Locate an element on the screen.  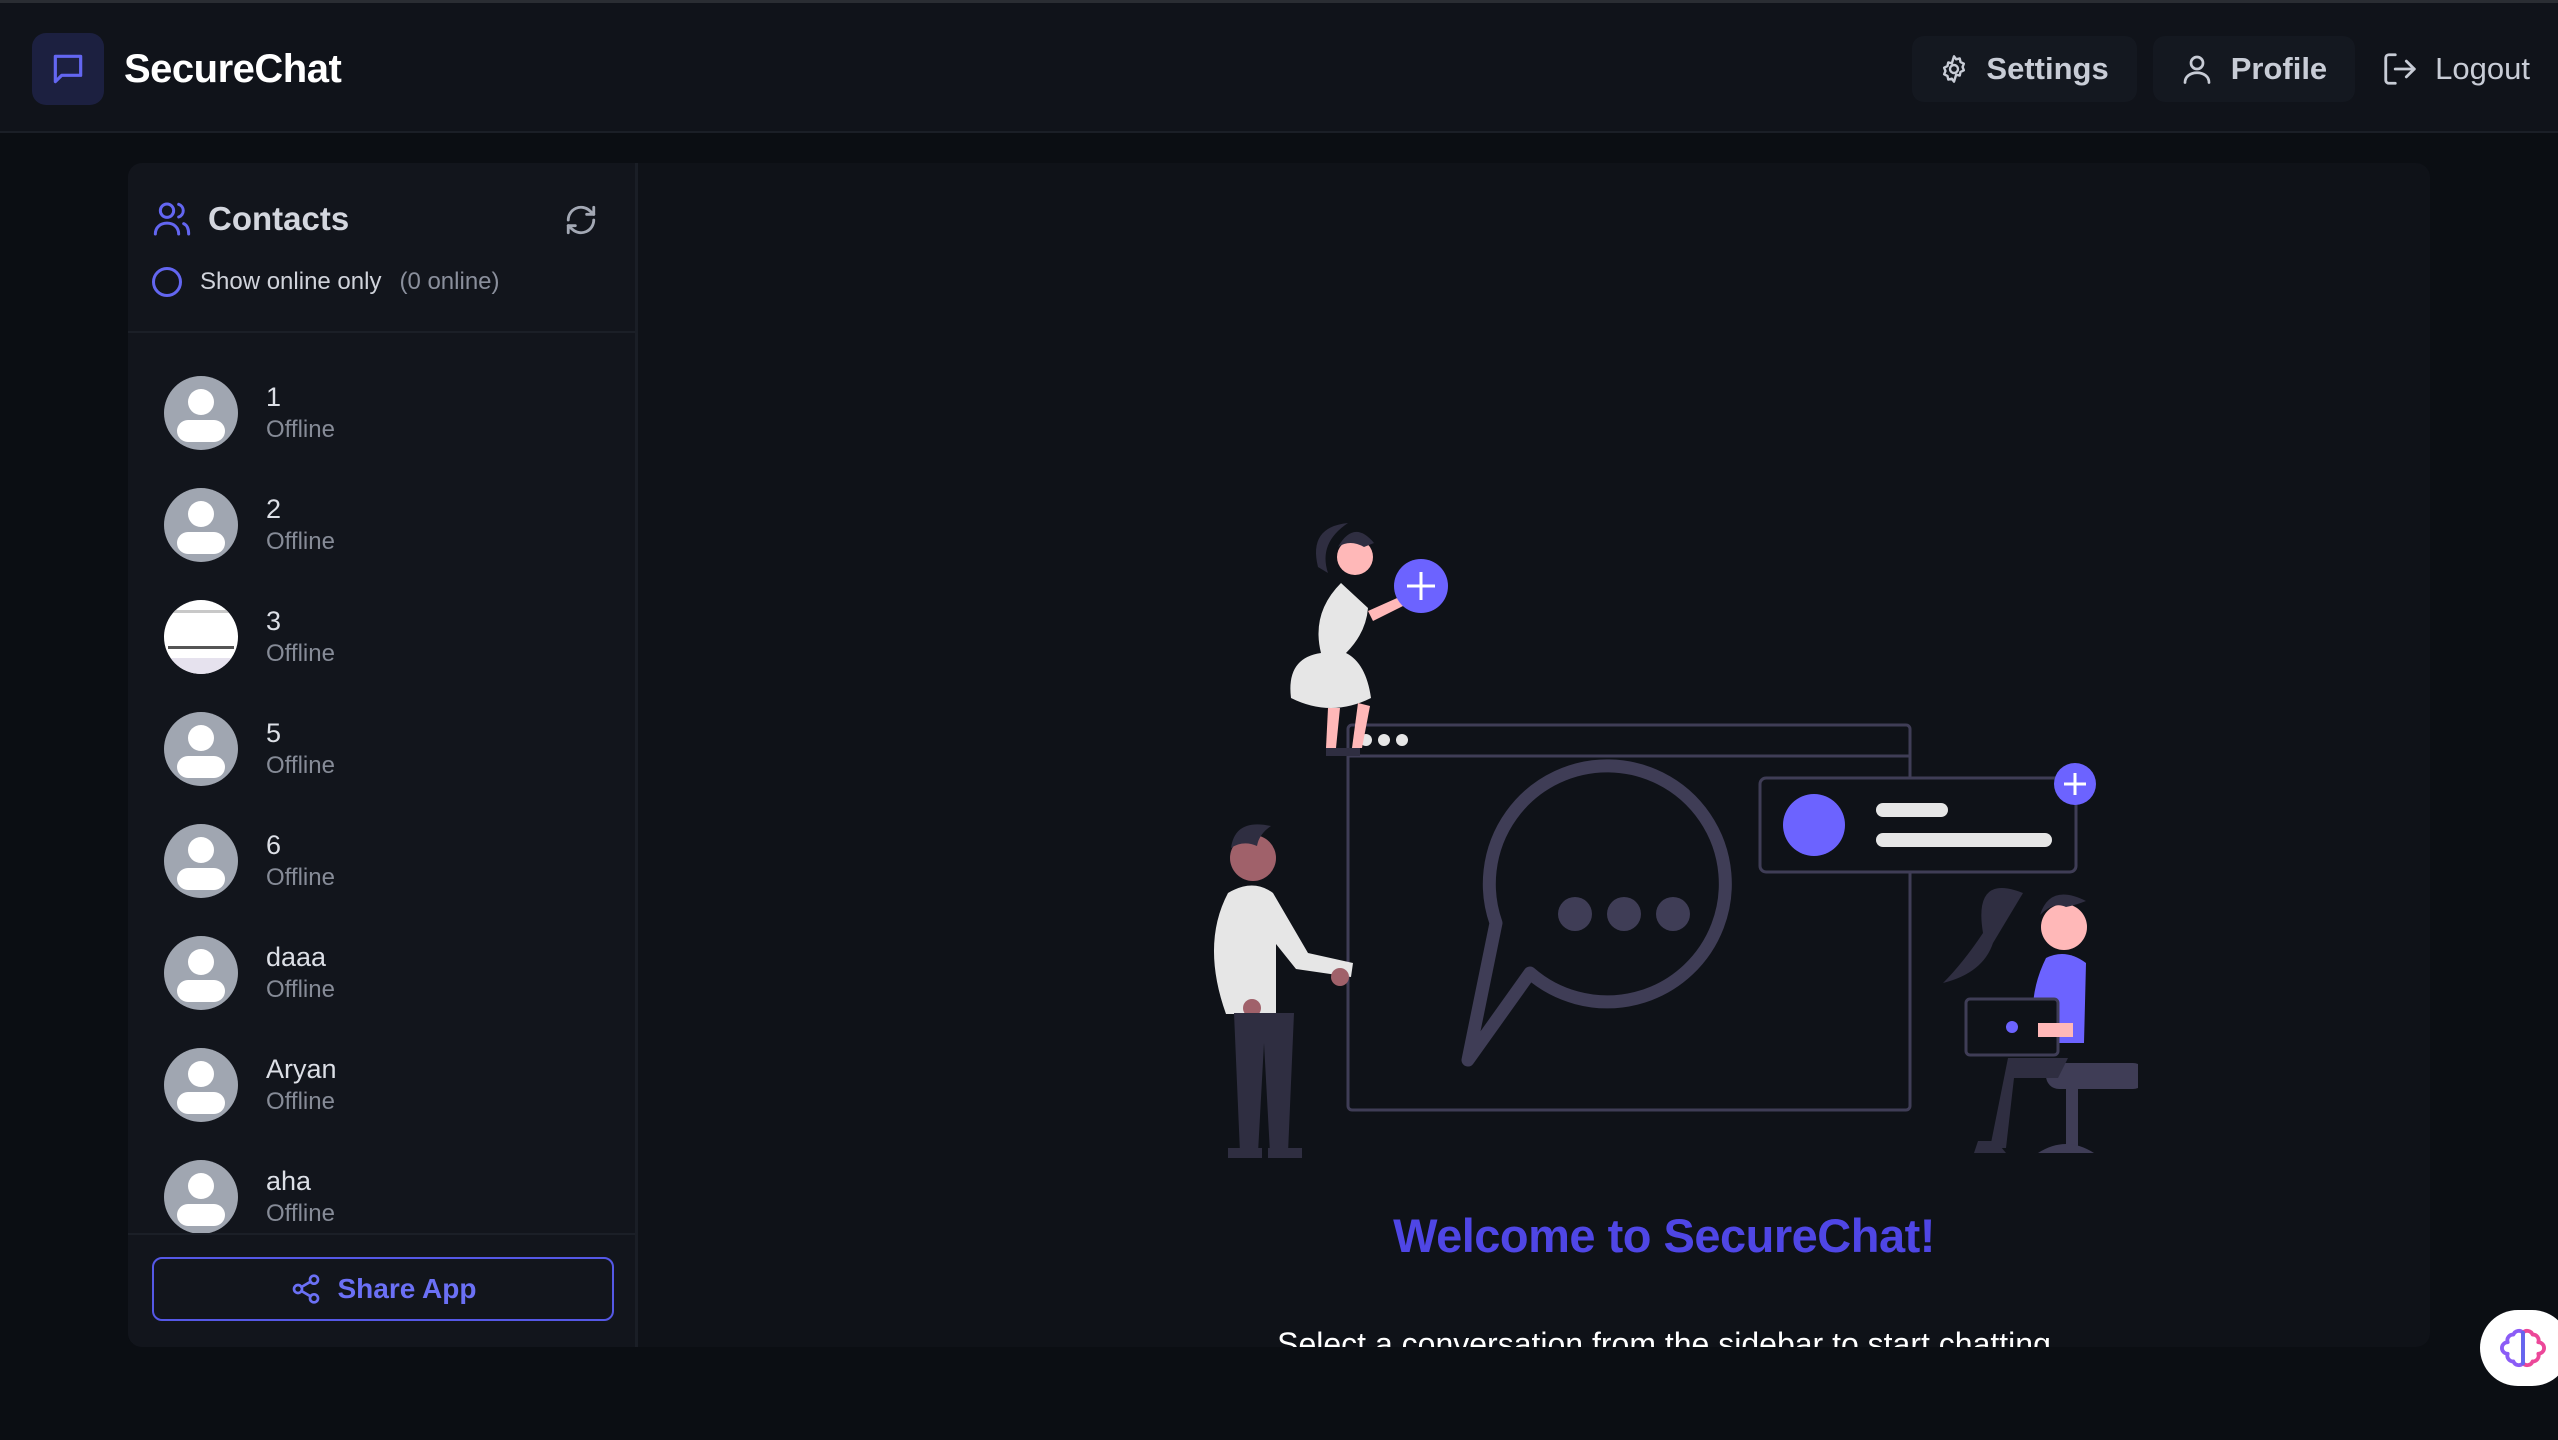
contact-item: 5 Offline is located at coordinates (381, 749).